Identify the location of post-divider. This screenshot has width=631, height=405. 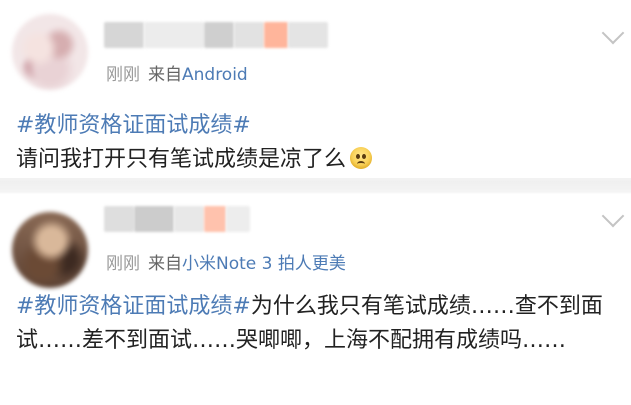
(315, 186).